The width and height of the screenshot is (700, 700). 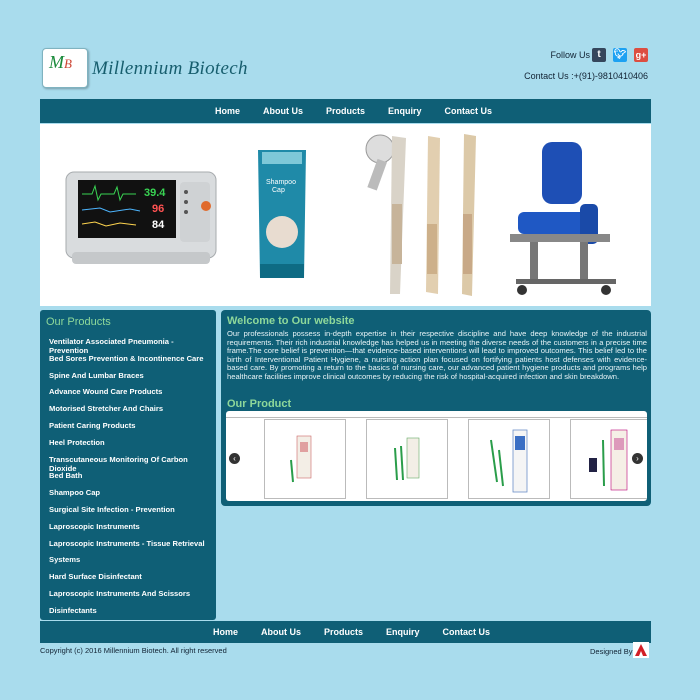 I want to click on patient-monitor-image: 39.4 96 84, so click(x=141, y=217).